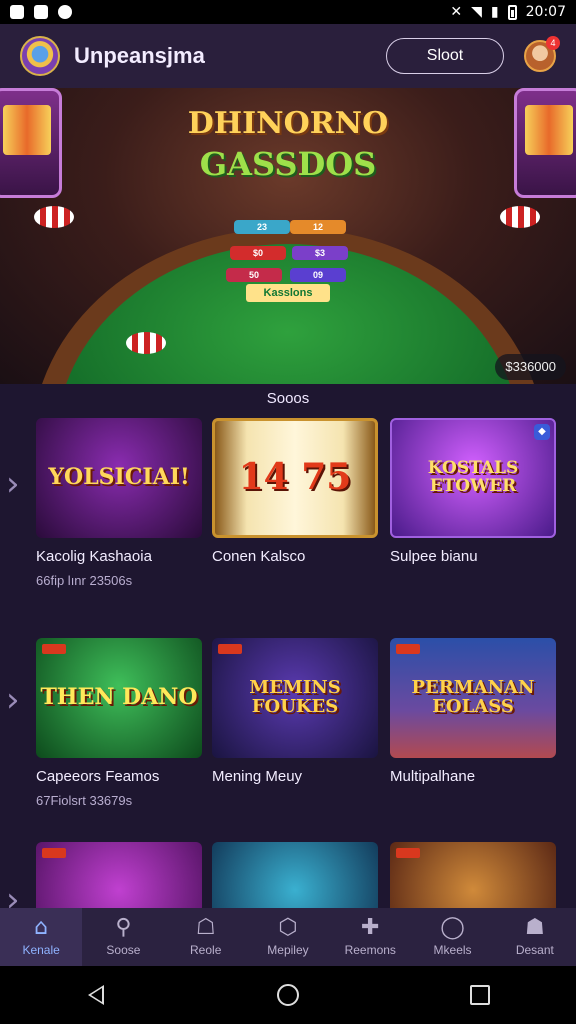 This screenshot has height=1024, width=576. I want to click on game-name: Sulpee bianu, so click(434, 556).